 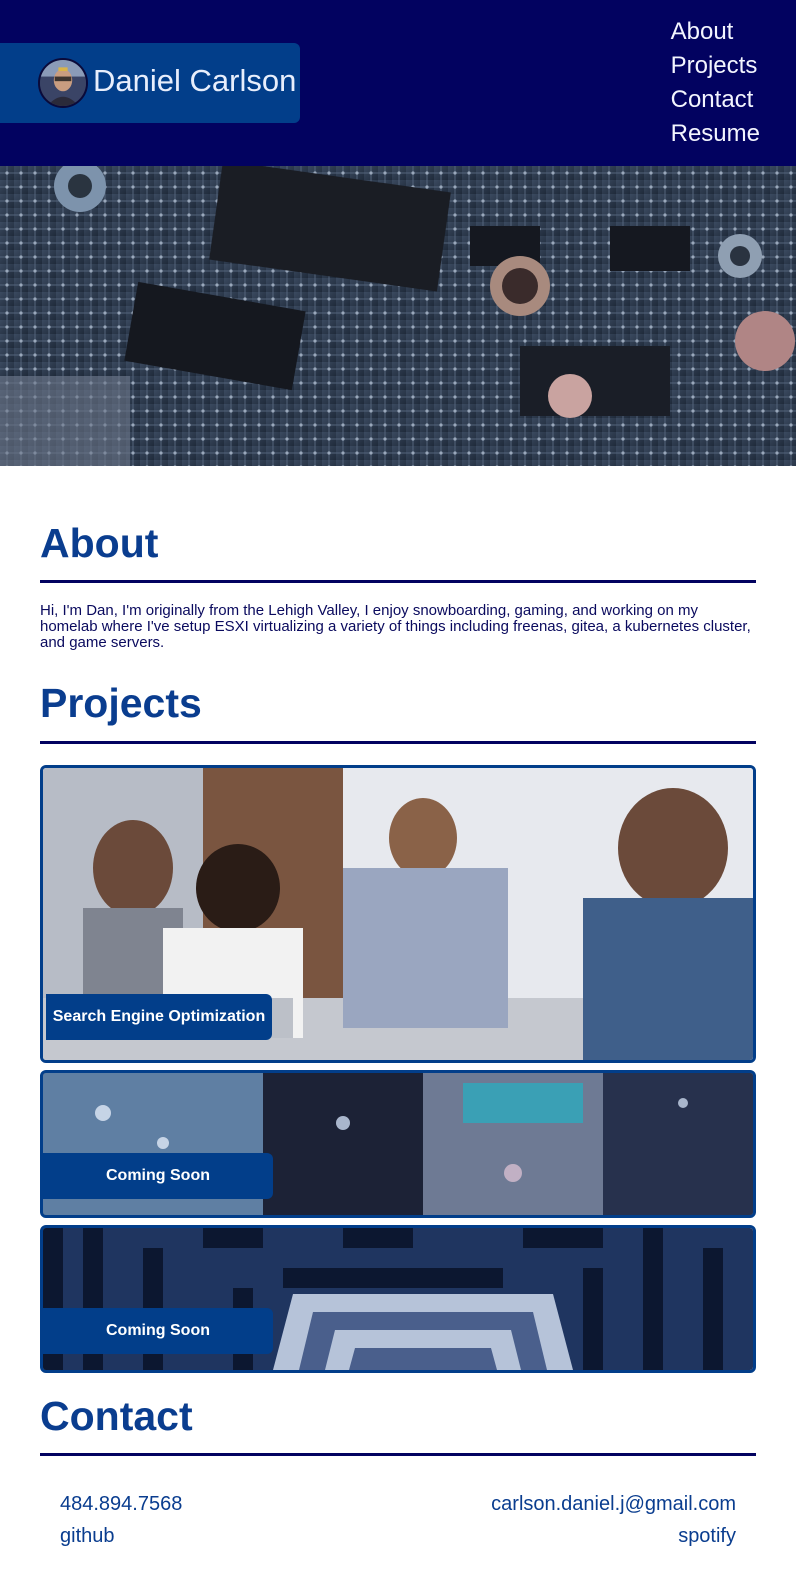 I want to click on about-divider, so click(x=398, y=581).